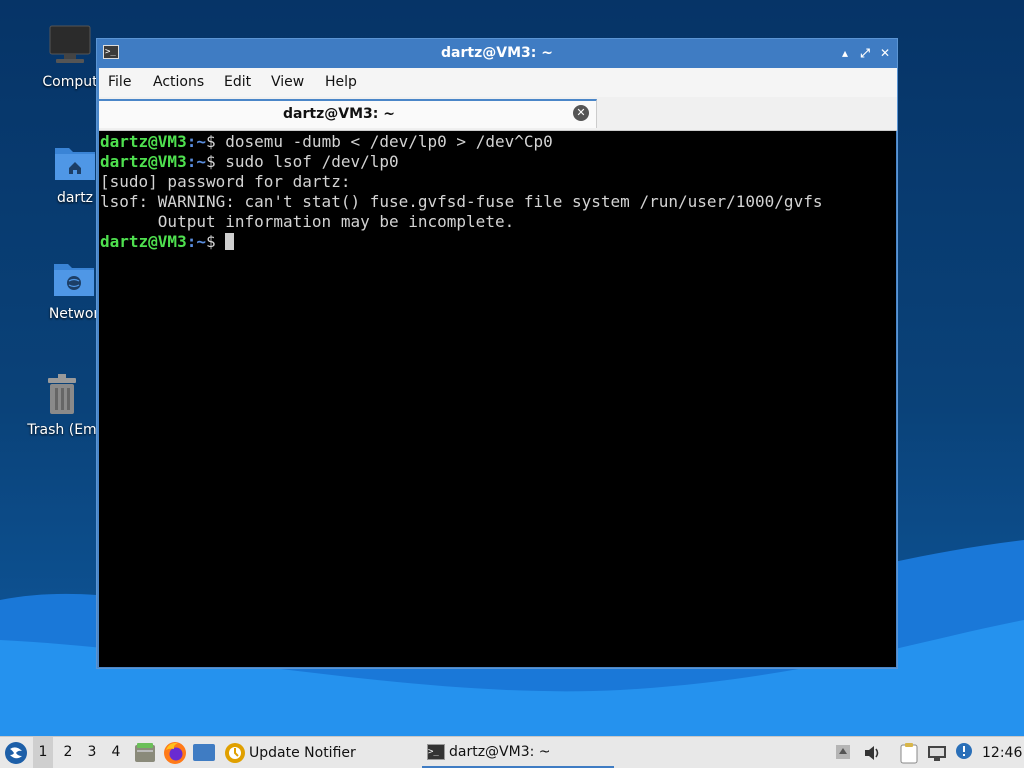 This screenshot has height=768, width=1024. What do you see at coordinates (235, 753) in the screenshot?
I see `update-notifier-icon` at bounding box center [235, 753].